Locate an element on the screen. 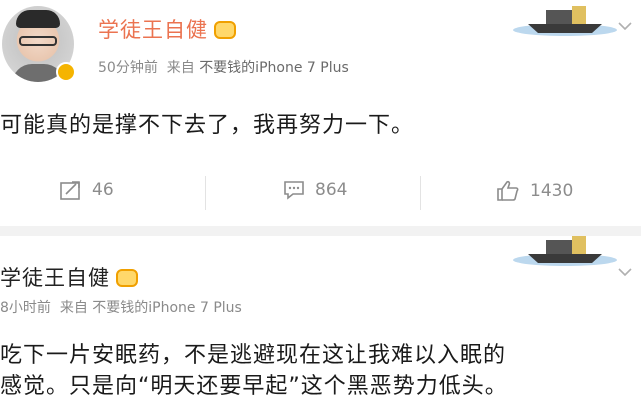 The height and width of the screenshot is (413, 641). post2-author: 学徒王自健 is located at coordinates (69, 277).